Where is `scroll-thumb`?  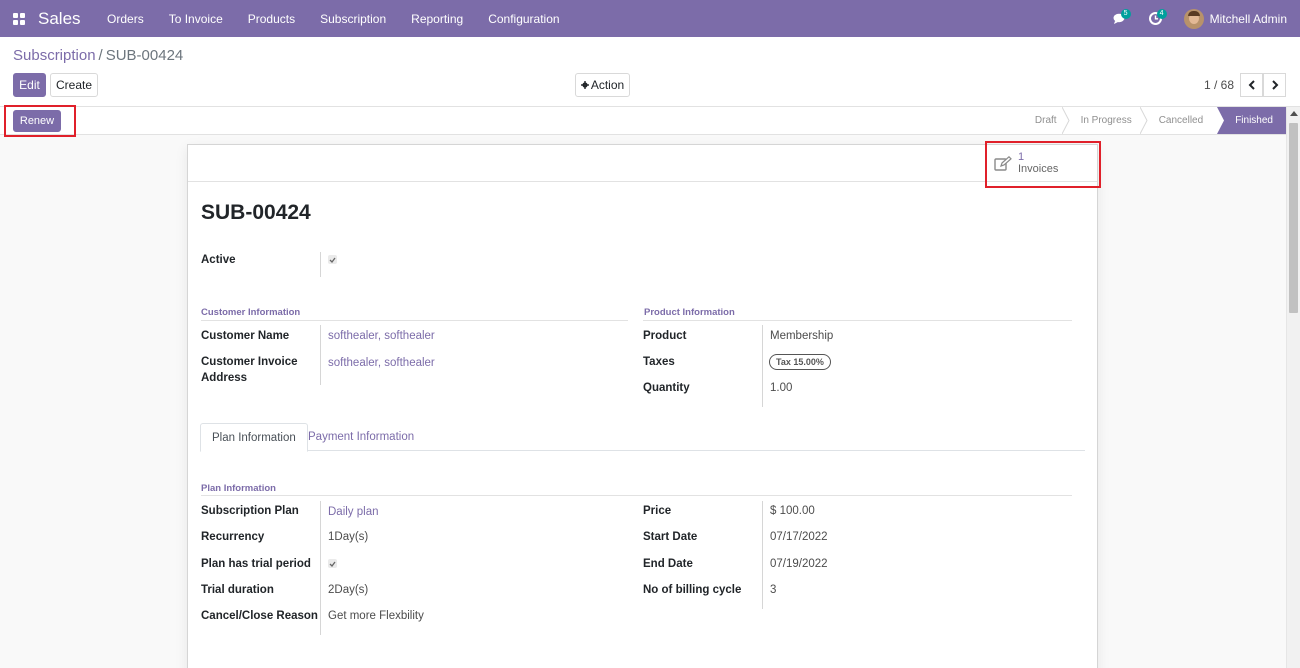 scroll-thumb is located at coordinates (1293, 218).